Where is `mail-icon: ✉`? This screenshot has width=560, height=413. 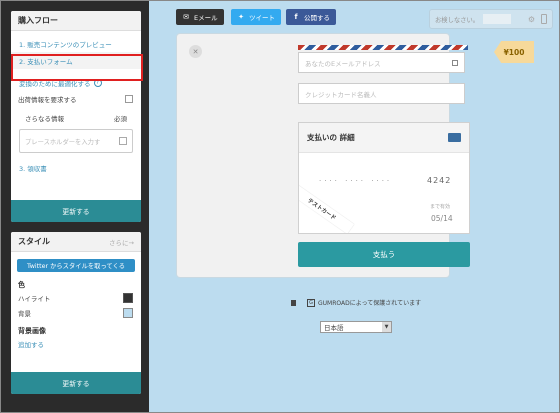
mail-icon: ✉ is located at coordinates (186, 17).